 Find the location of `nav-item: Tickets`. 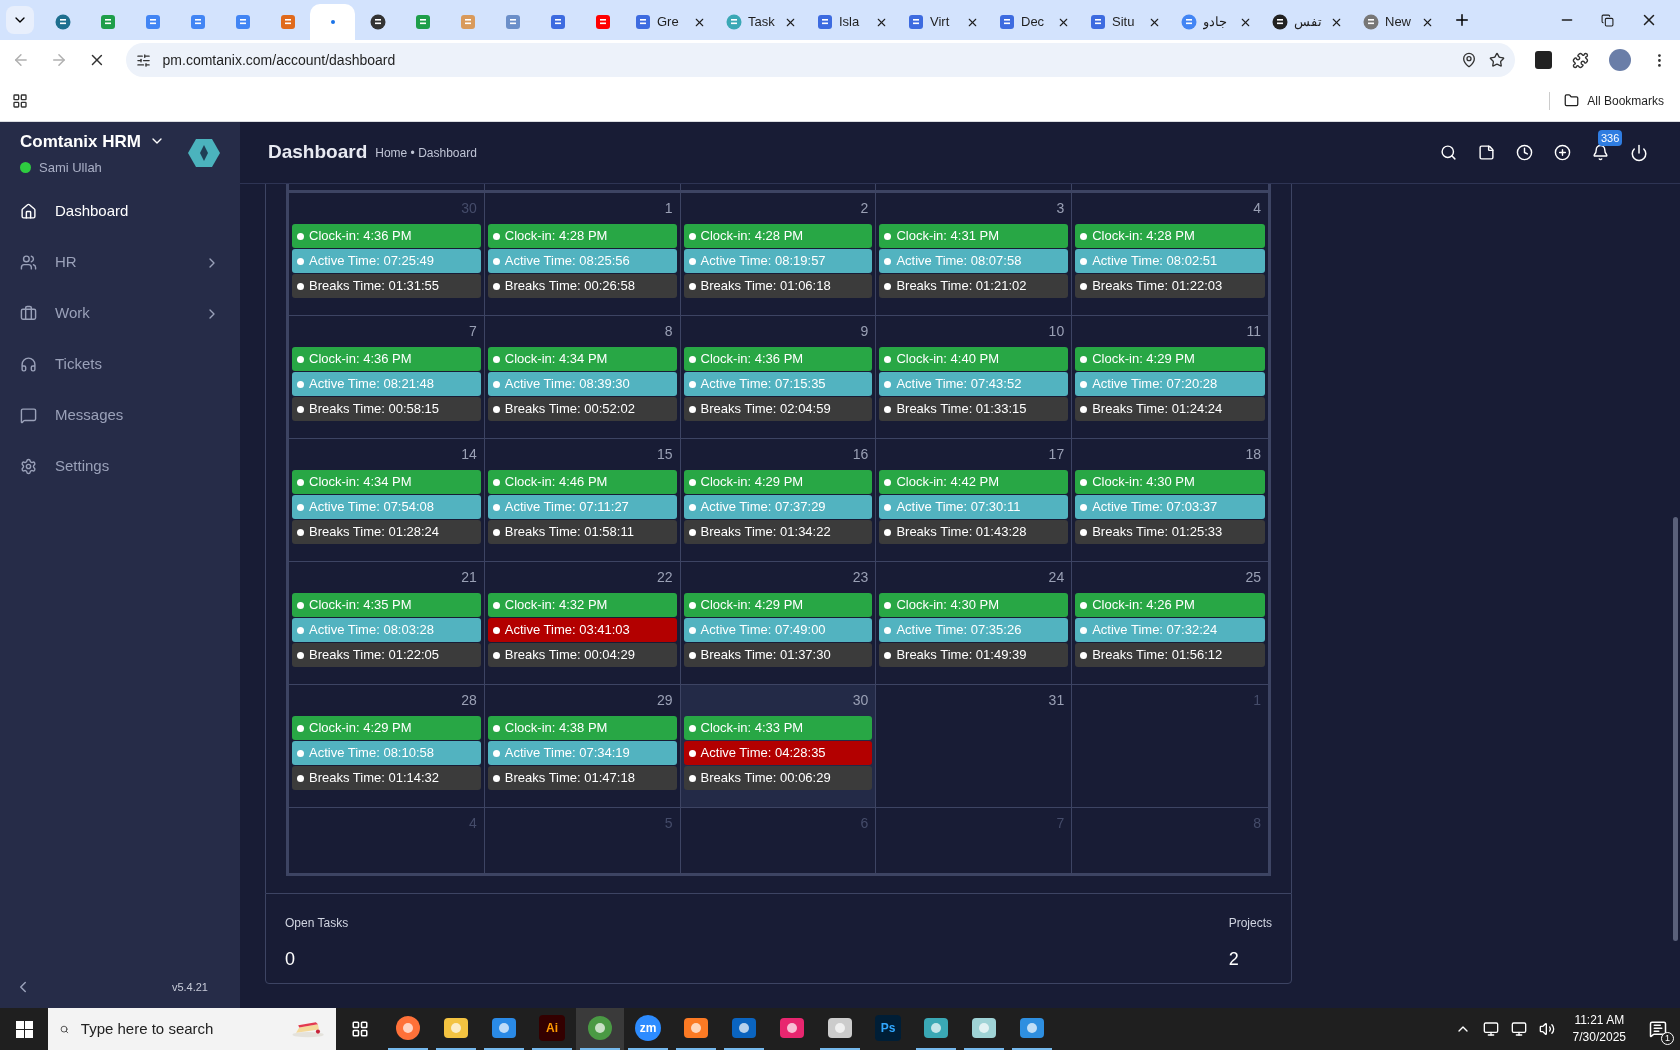

nav-item: Tickets is located at coordinates (120, 364).